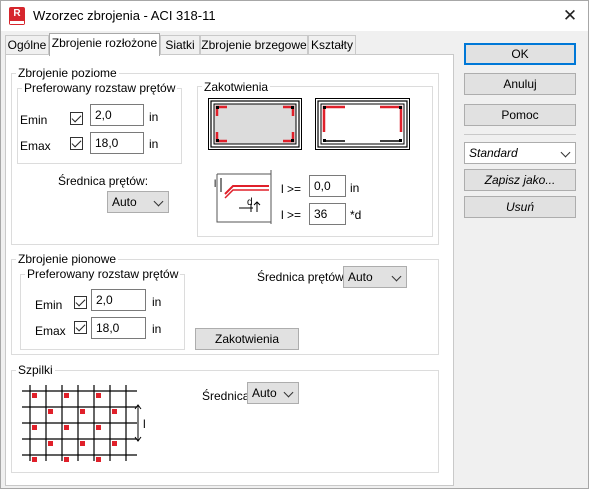  What do you see at coordinates (254, 45) in the screenshot?
I see `tab-zbrojenie-brzegowe: Zbrojenie brzegowe` at bounding box center [254, 45].